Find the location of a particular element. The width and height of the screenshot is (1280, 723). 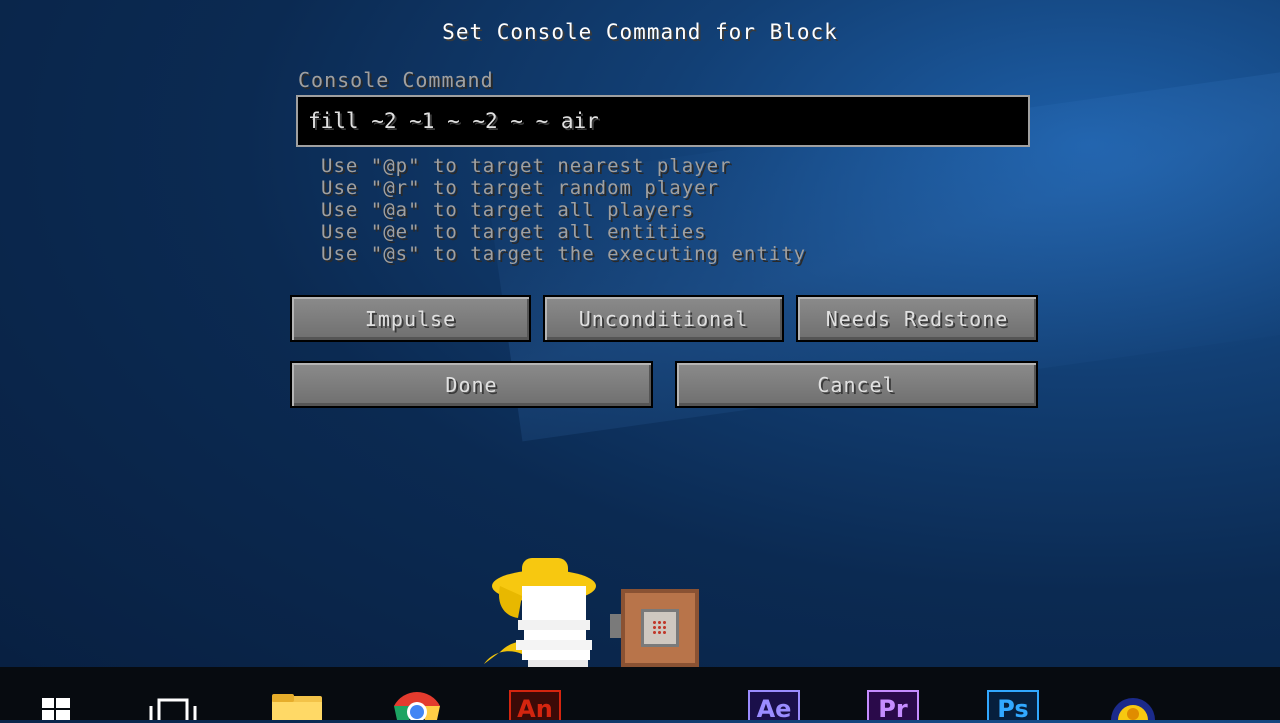

photoshop-button: Ps is located at coordinates (1013, 695).